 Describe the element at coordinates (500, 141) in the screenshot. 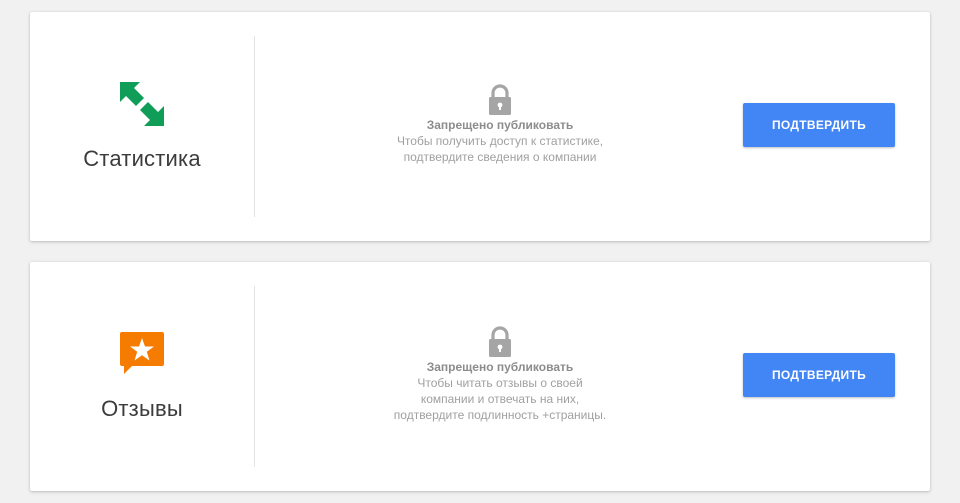

I see `stats-restriction-line: Чтобы получить доступ к статистике,` at that location.